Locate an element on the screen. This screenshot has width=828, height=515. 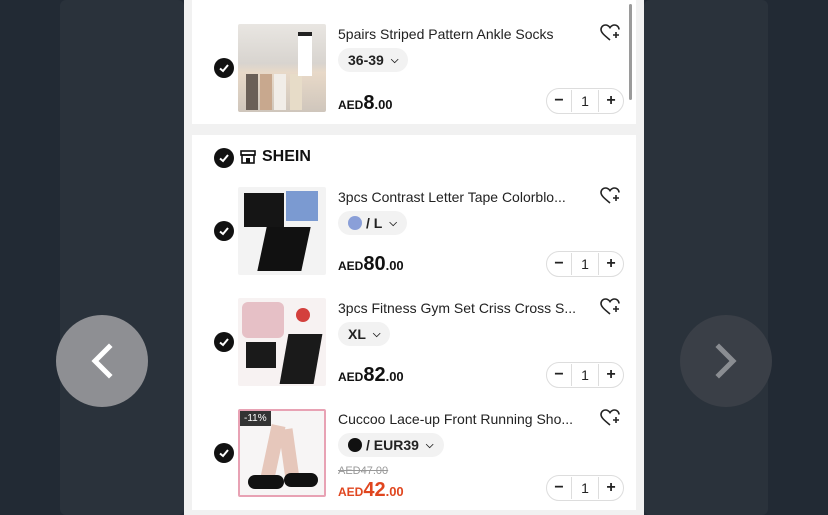
background-page-right is located at coordinates (706, 257).